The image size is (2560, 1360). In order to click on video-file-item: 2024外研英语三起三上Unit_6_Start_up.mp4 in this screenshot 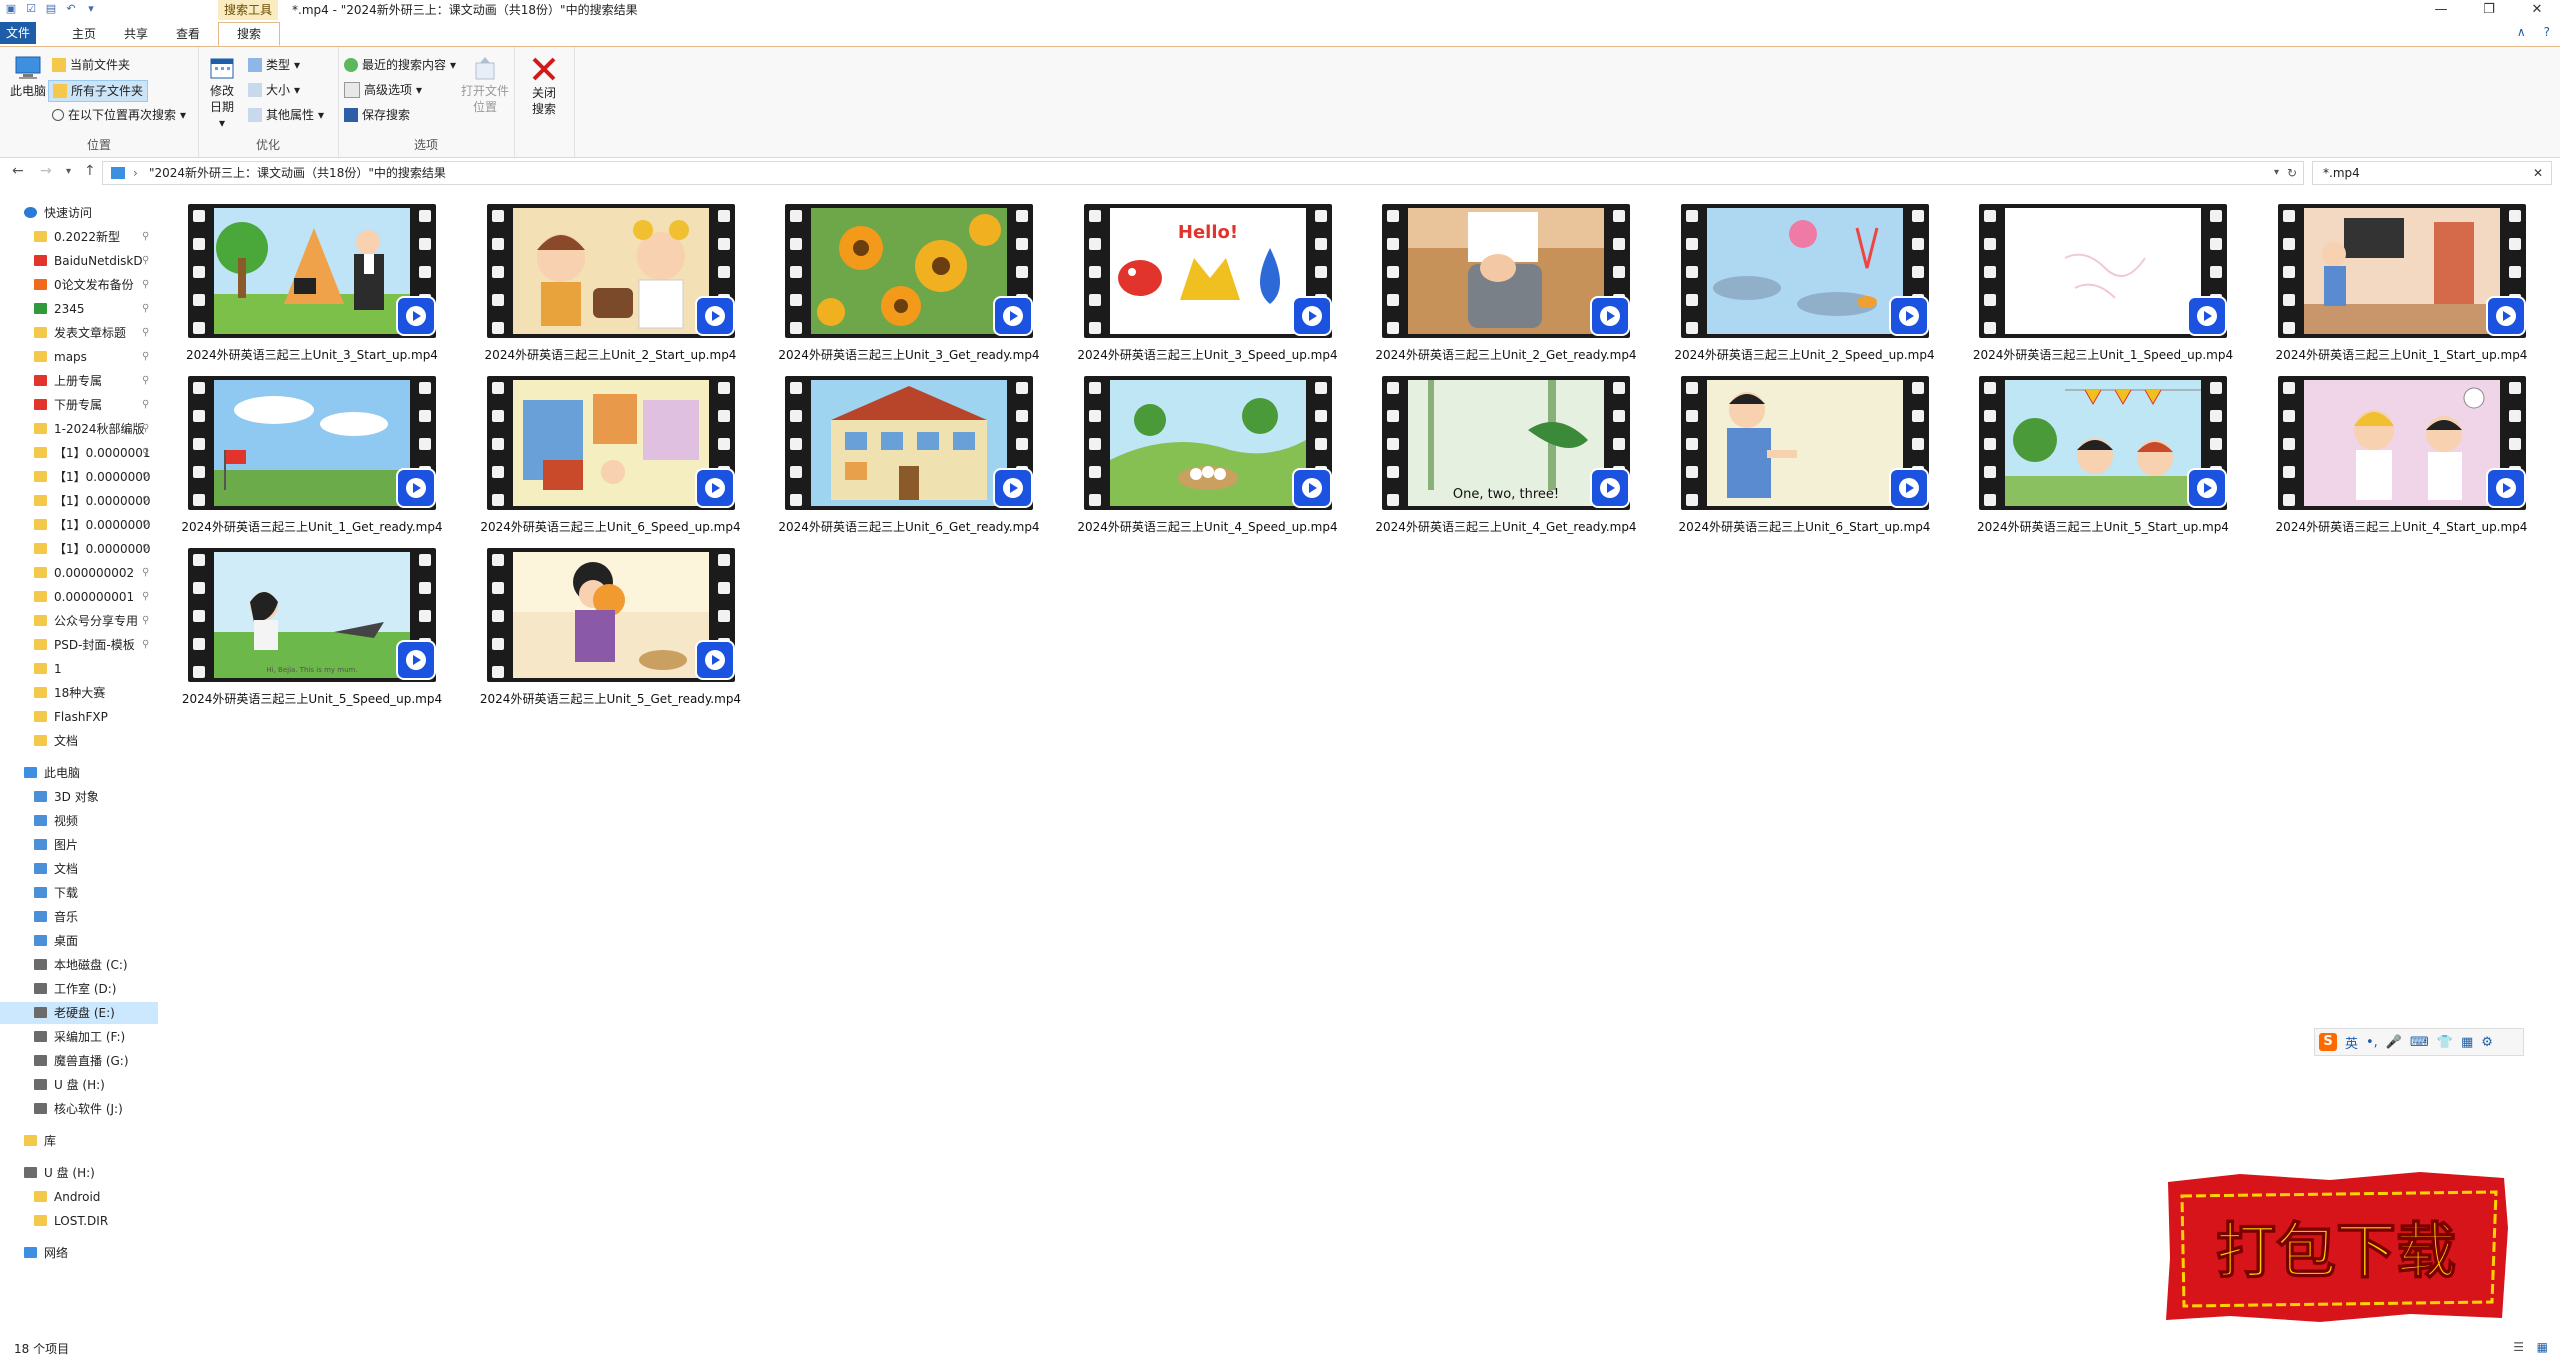, I will do `click(1812, 456)`.